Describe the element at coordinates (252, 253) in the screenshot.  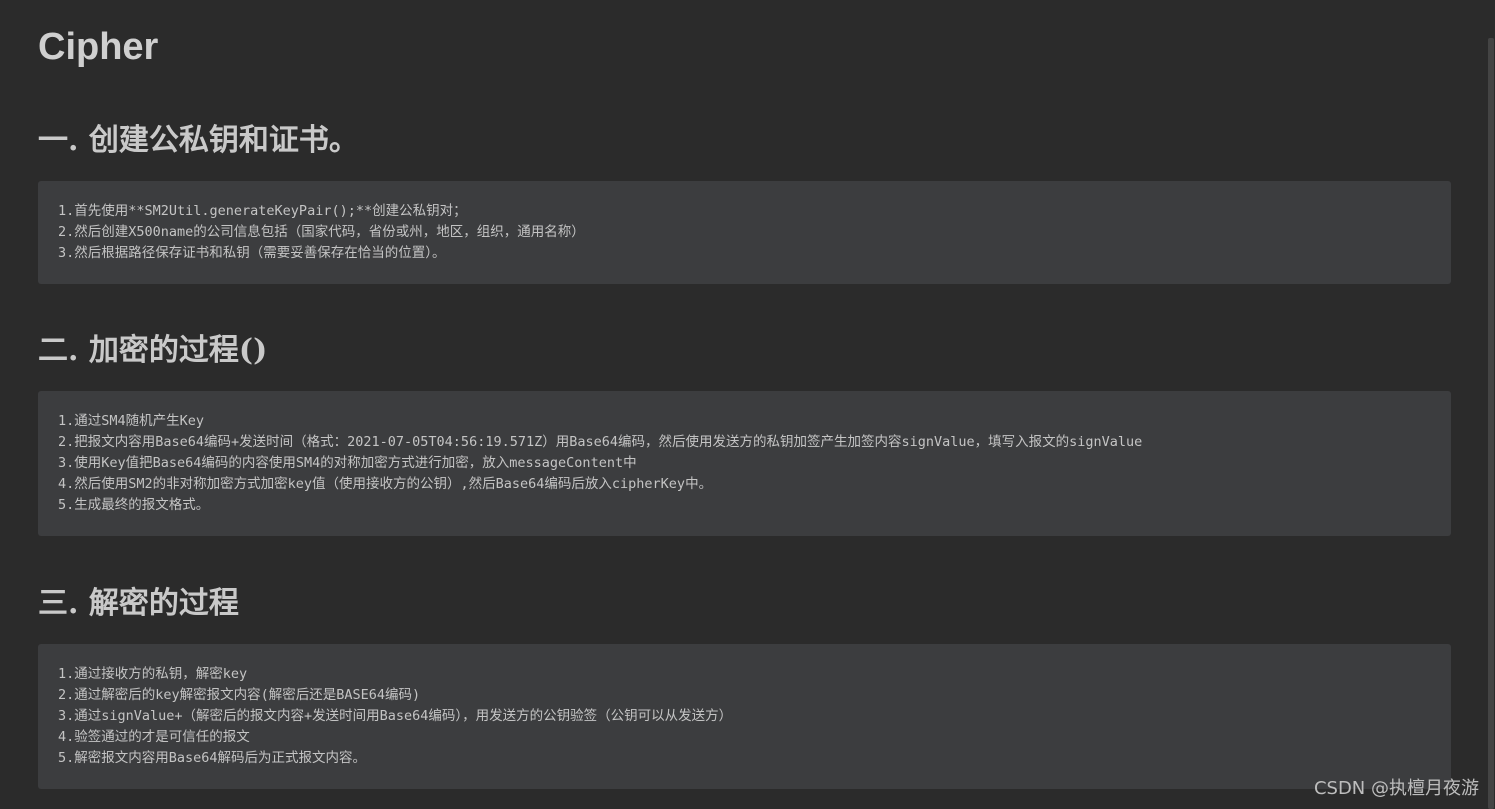
I see `code-line: 3.然后根据路径保存证书和私钥（需要妥善保存在恰当的位置）。` at that location.